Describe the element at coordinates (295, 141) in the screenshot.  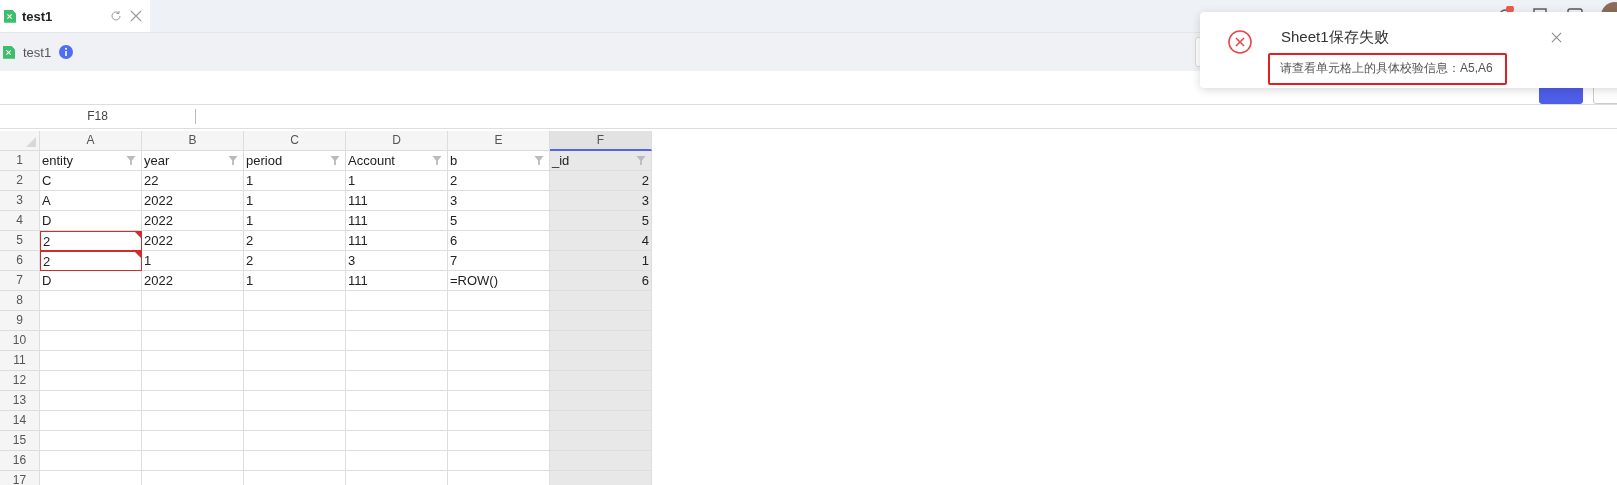
I see `column-header: C` at that location.